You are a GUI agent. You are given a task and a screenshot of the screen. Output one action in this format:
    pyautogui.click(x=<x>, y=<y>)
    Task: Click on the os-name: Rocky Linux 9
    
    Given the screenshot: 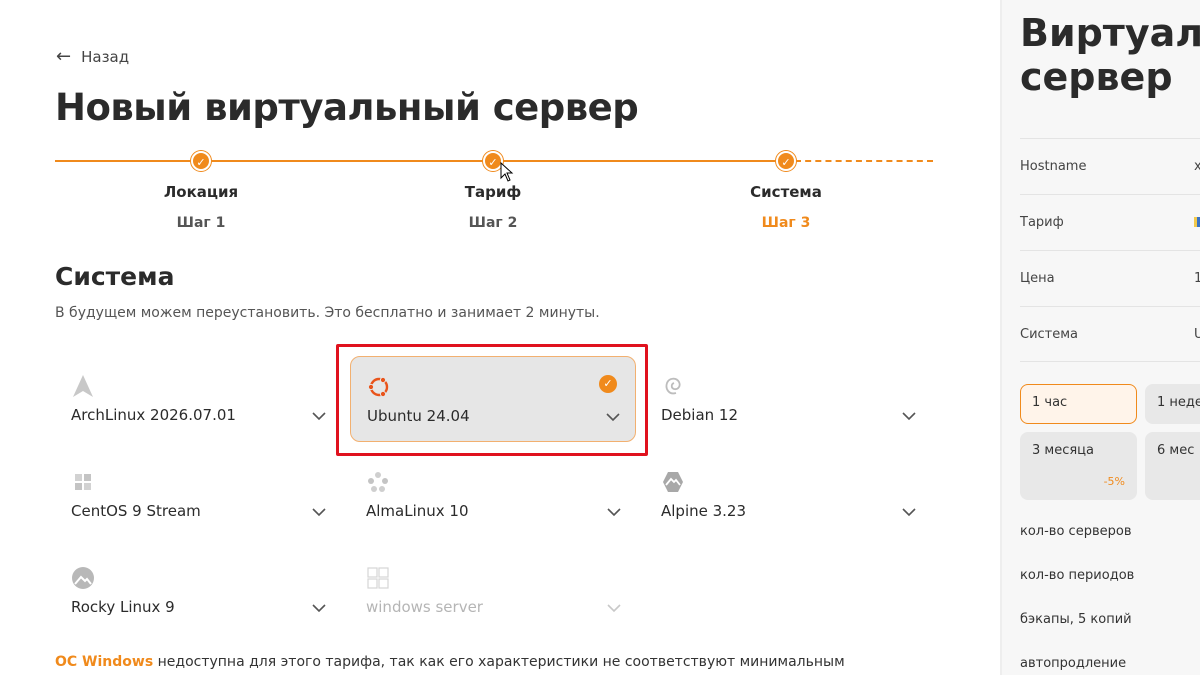 What is the action you would take?
    pyautogui.click(x=123, y=607)
    